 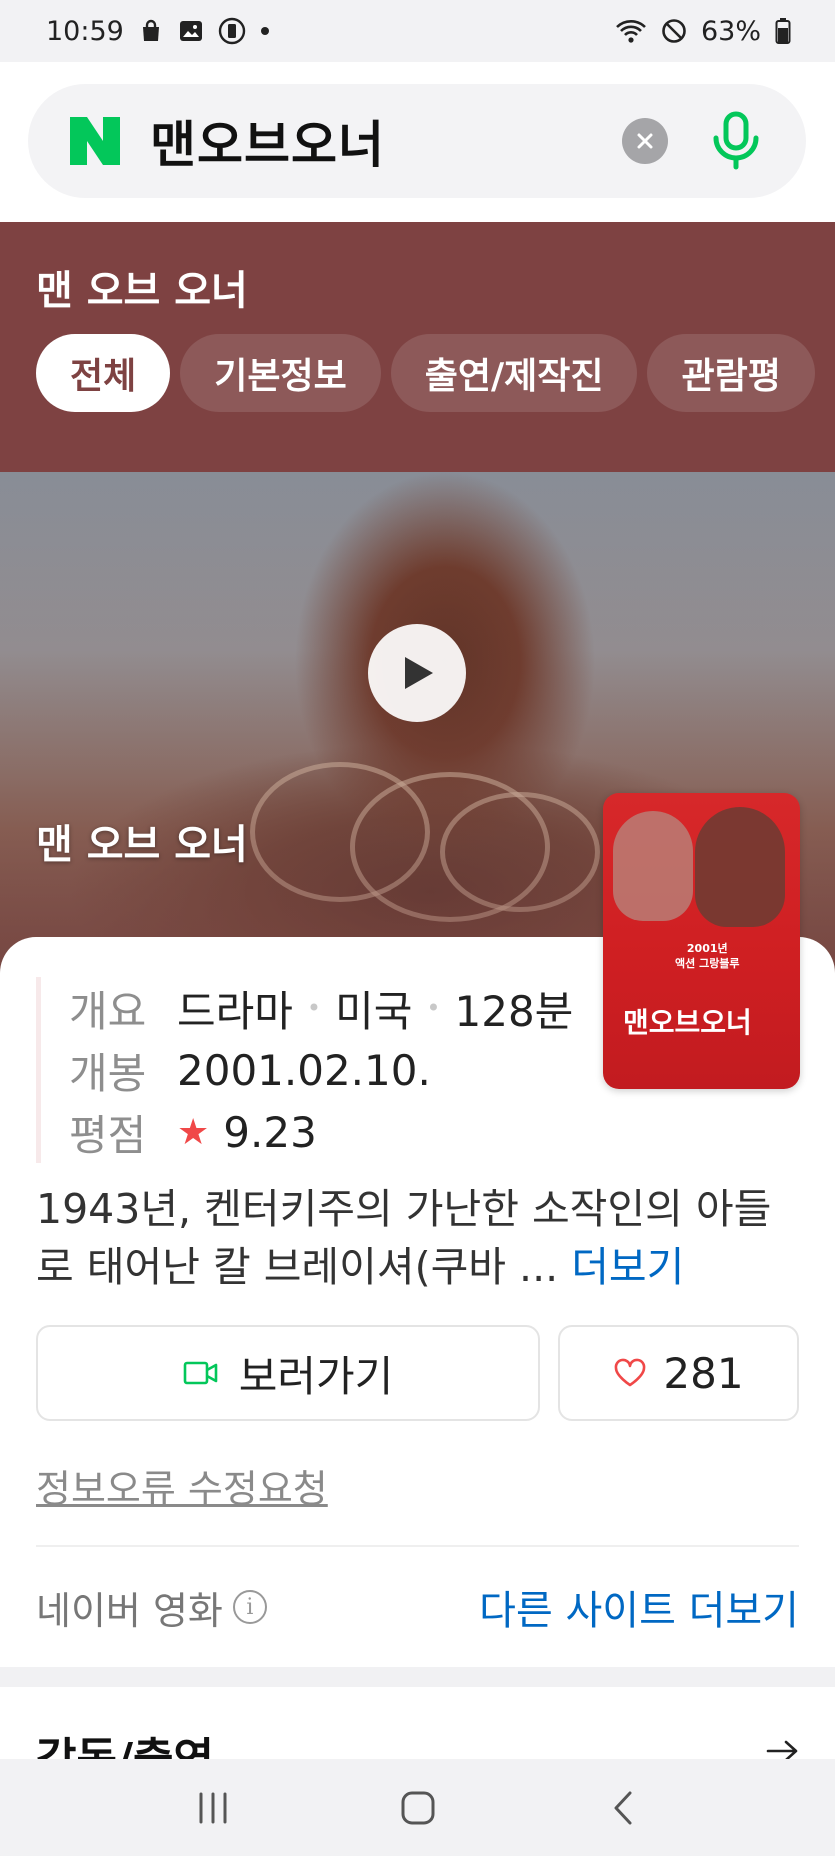 What do you see at coordinates (730, 31) in the screenshot?
I see `battery-percent: 63%` at bounding box center [730, 31].